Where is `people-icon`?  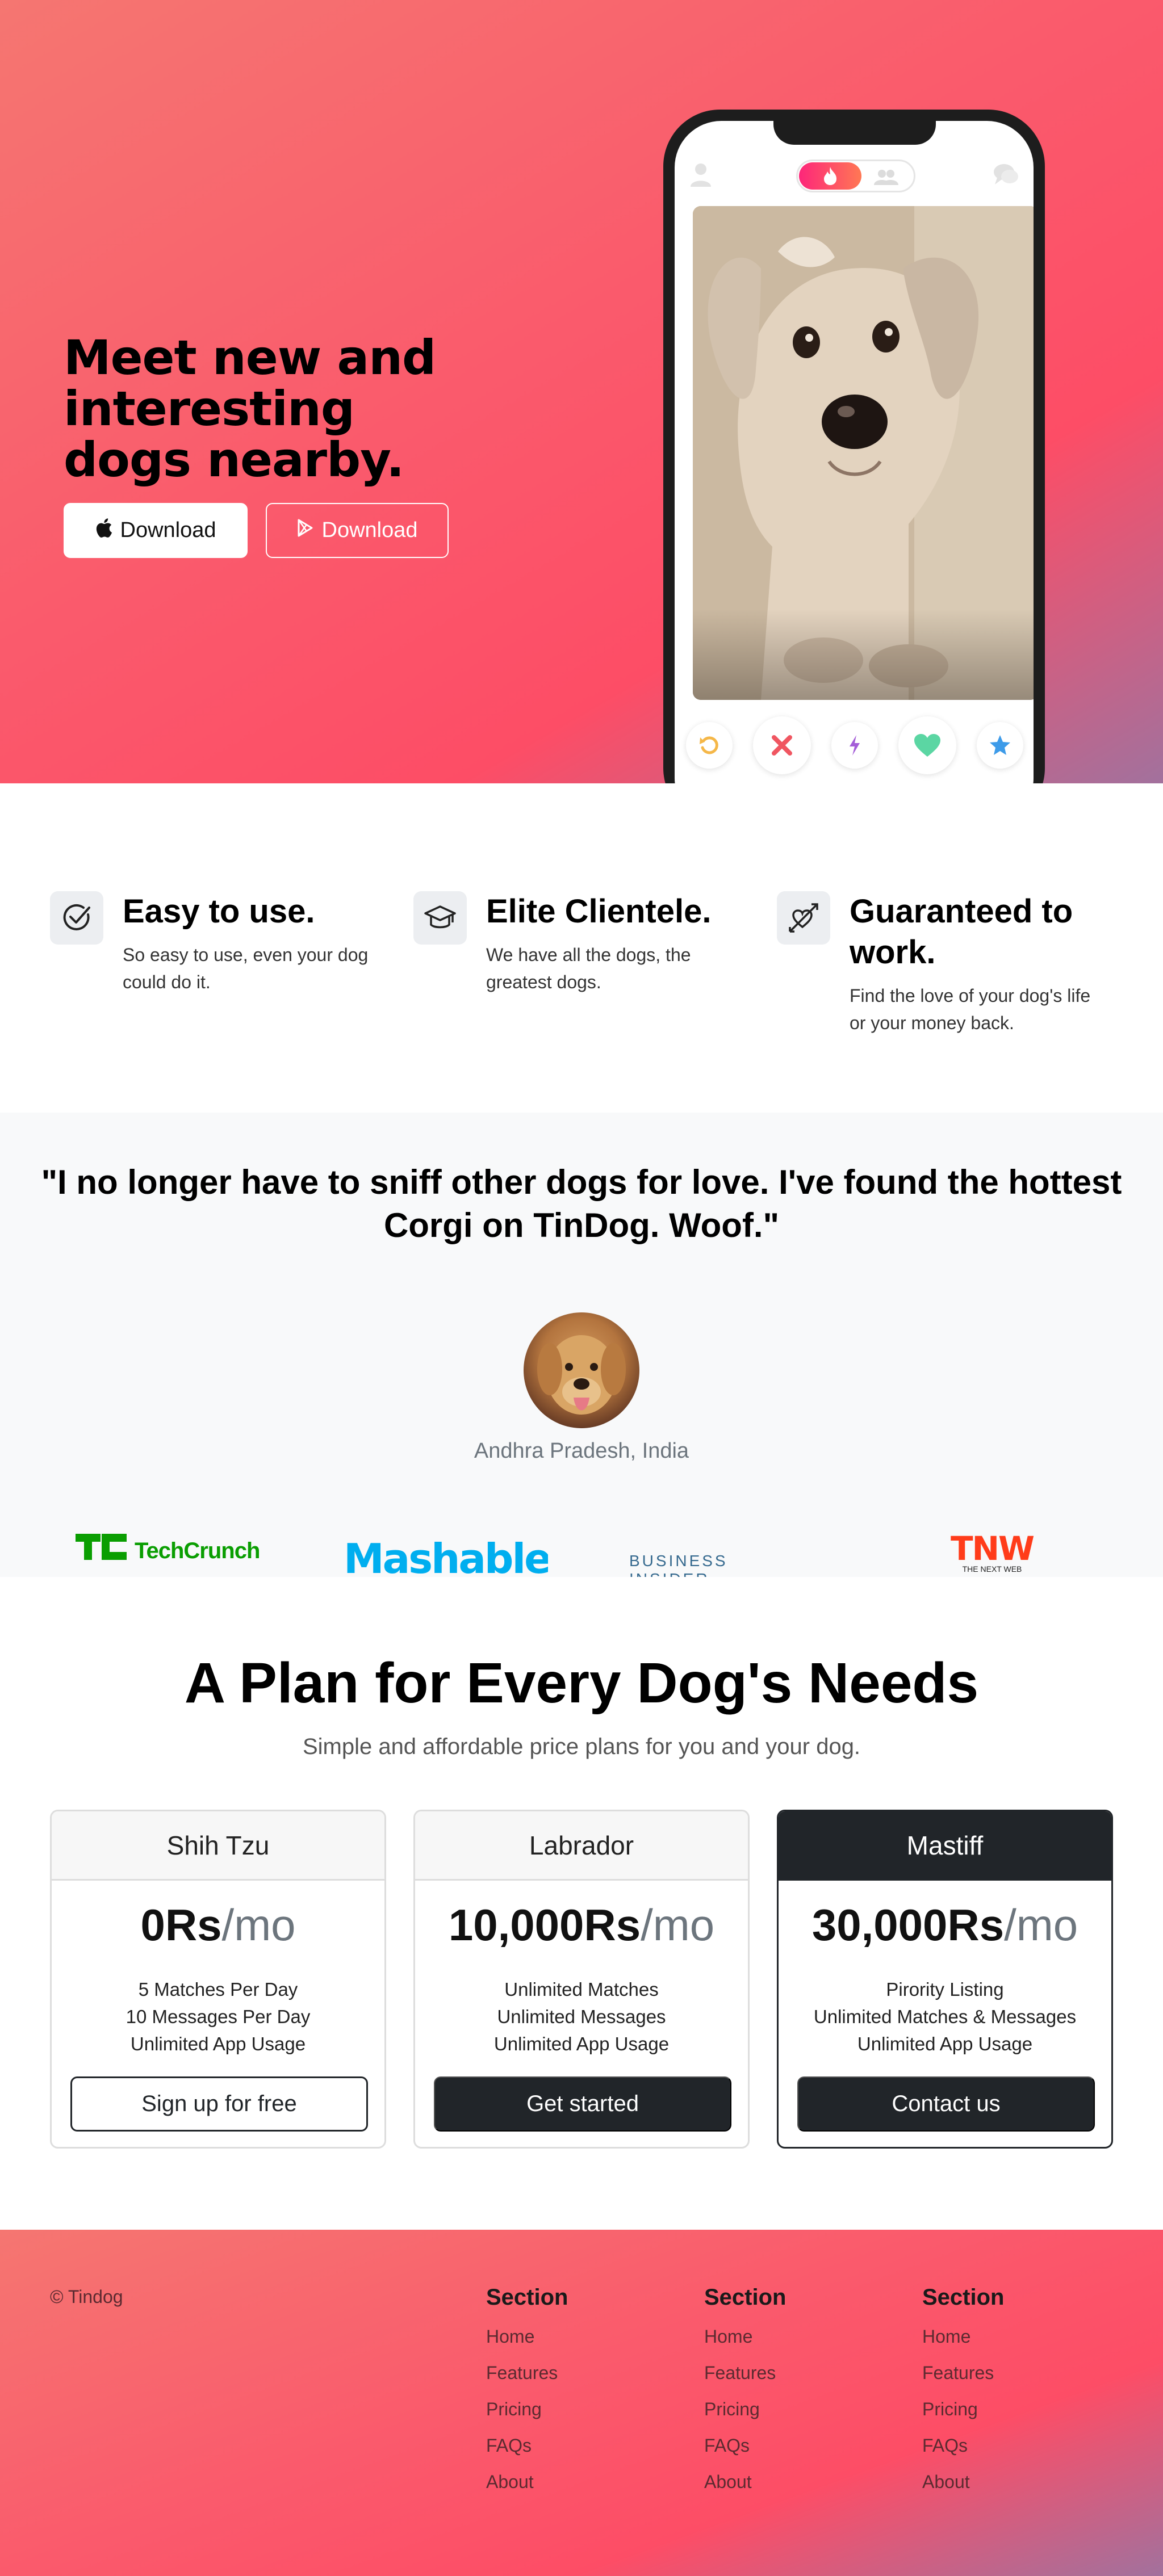 people-icon is located at coordinates (886, 177).